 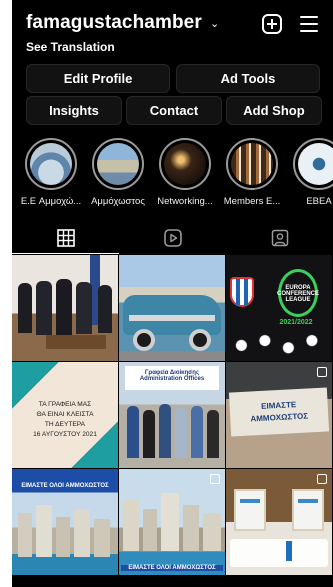 What do you see at coordinates (70, 47) in the screenshot?
I see `see-translation-link: See Translation` at bounding box center [70, 47].